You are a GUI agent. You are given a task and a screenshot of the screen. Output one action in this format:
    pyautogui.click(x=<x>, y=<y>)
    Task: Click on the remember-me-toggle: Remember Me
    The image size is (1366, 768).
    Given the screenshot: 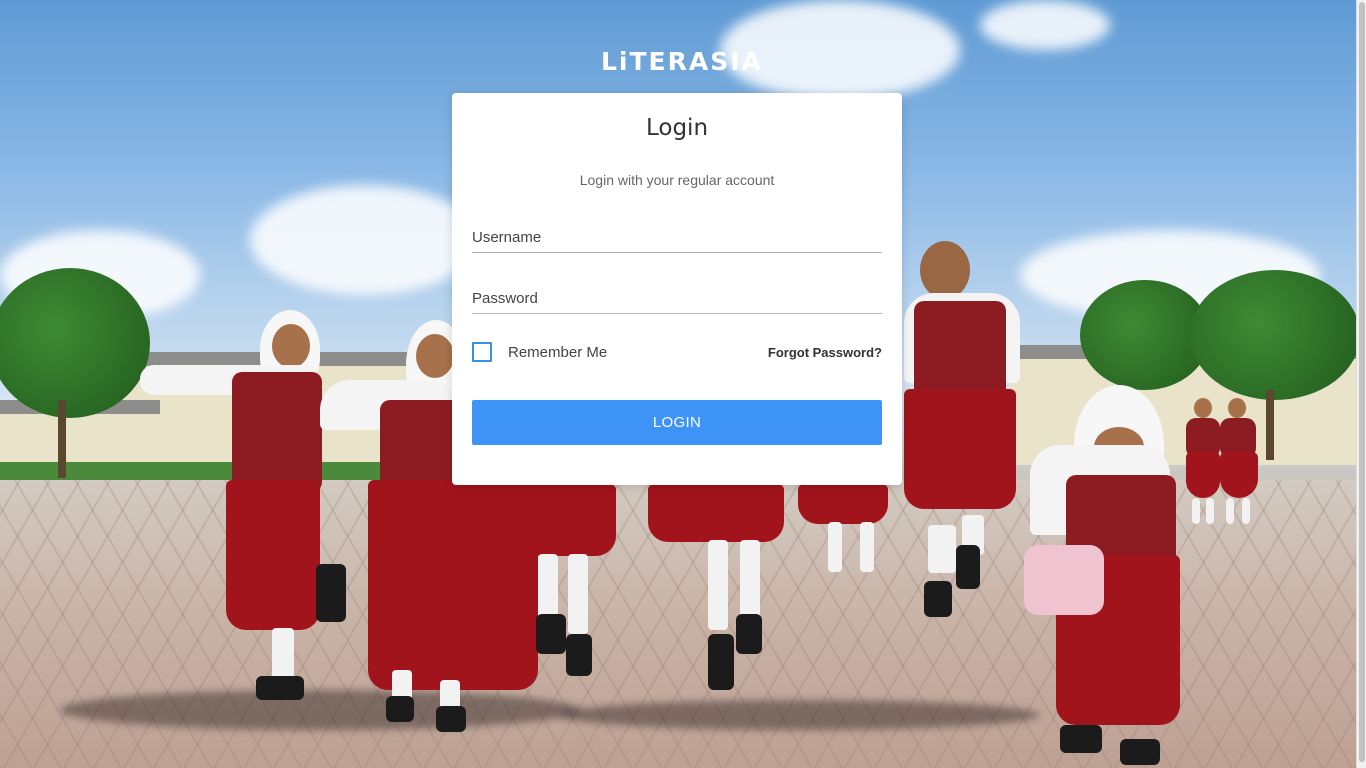 What is the action you would take?
    pyautogui.click(x=539, y=352)
    